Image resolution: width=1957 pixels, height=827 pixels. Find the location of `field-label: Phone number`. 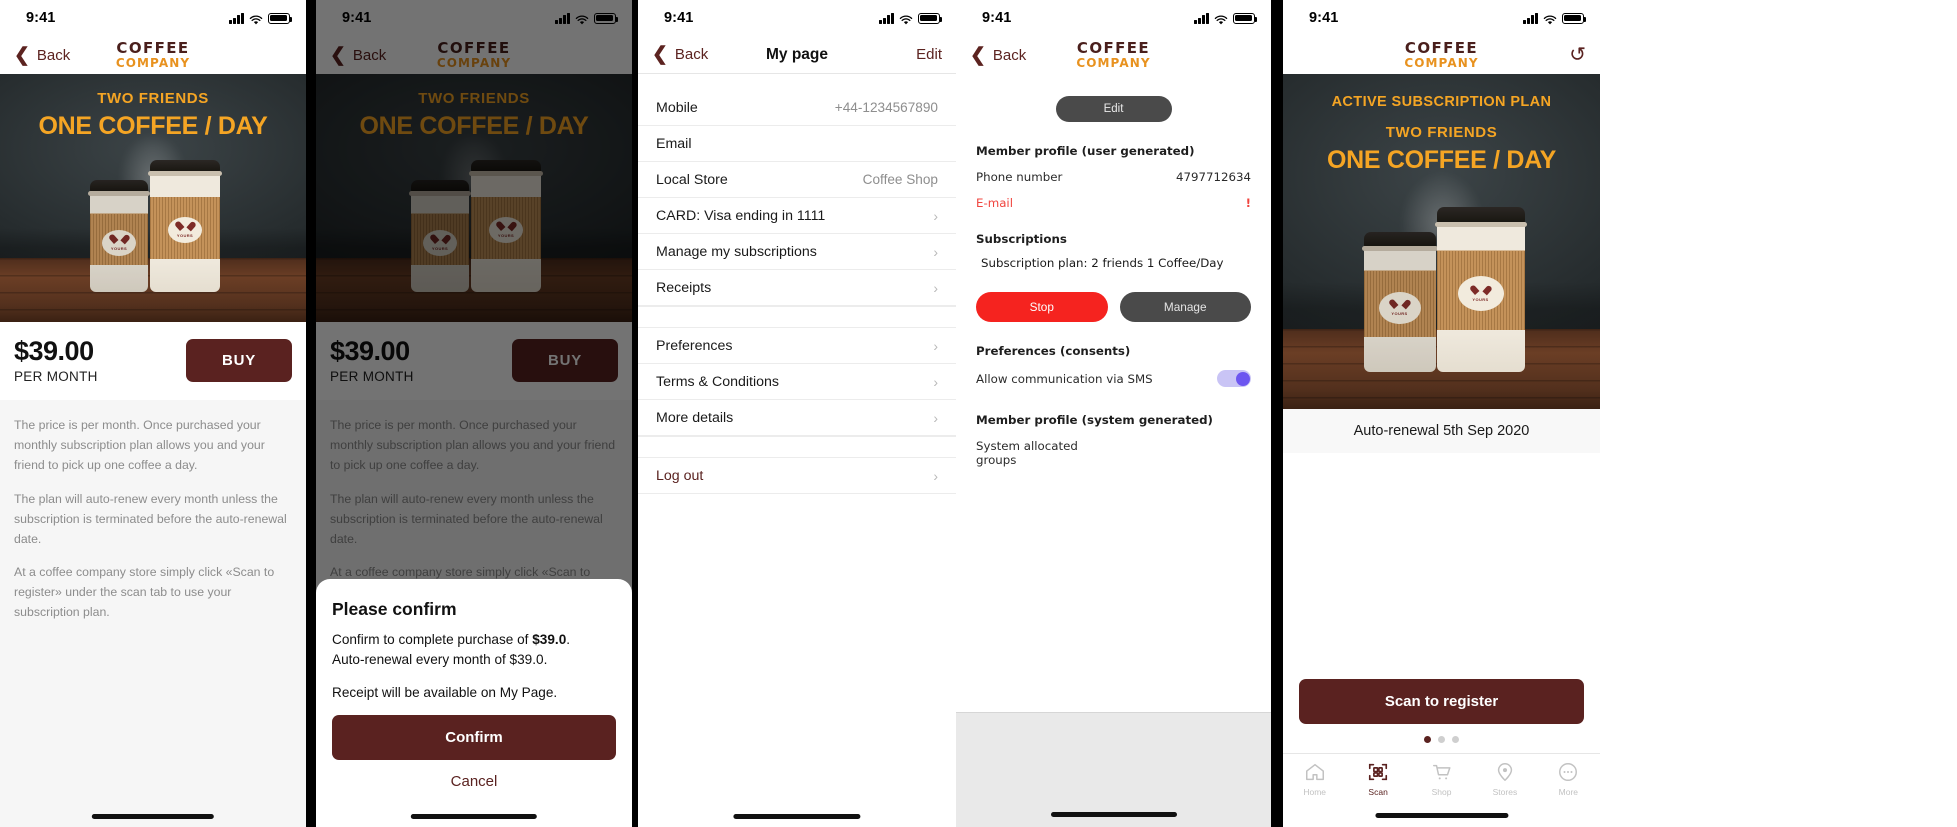

field-label: Phone number is located at coordinates (1019, 177).